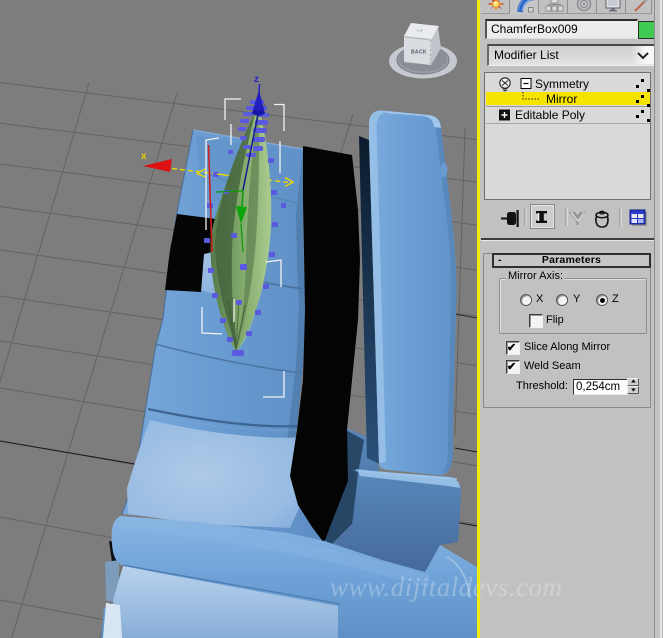 Image resolution: width=663 pixels, height=638 pixels. Describe the element at coordinates (420, 31) in the screenshot. I see `svg-text: TOP` at that location.